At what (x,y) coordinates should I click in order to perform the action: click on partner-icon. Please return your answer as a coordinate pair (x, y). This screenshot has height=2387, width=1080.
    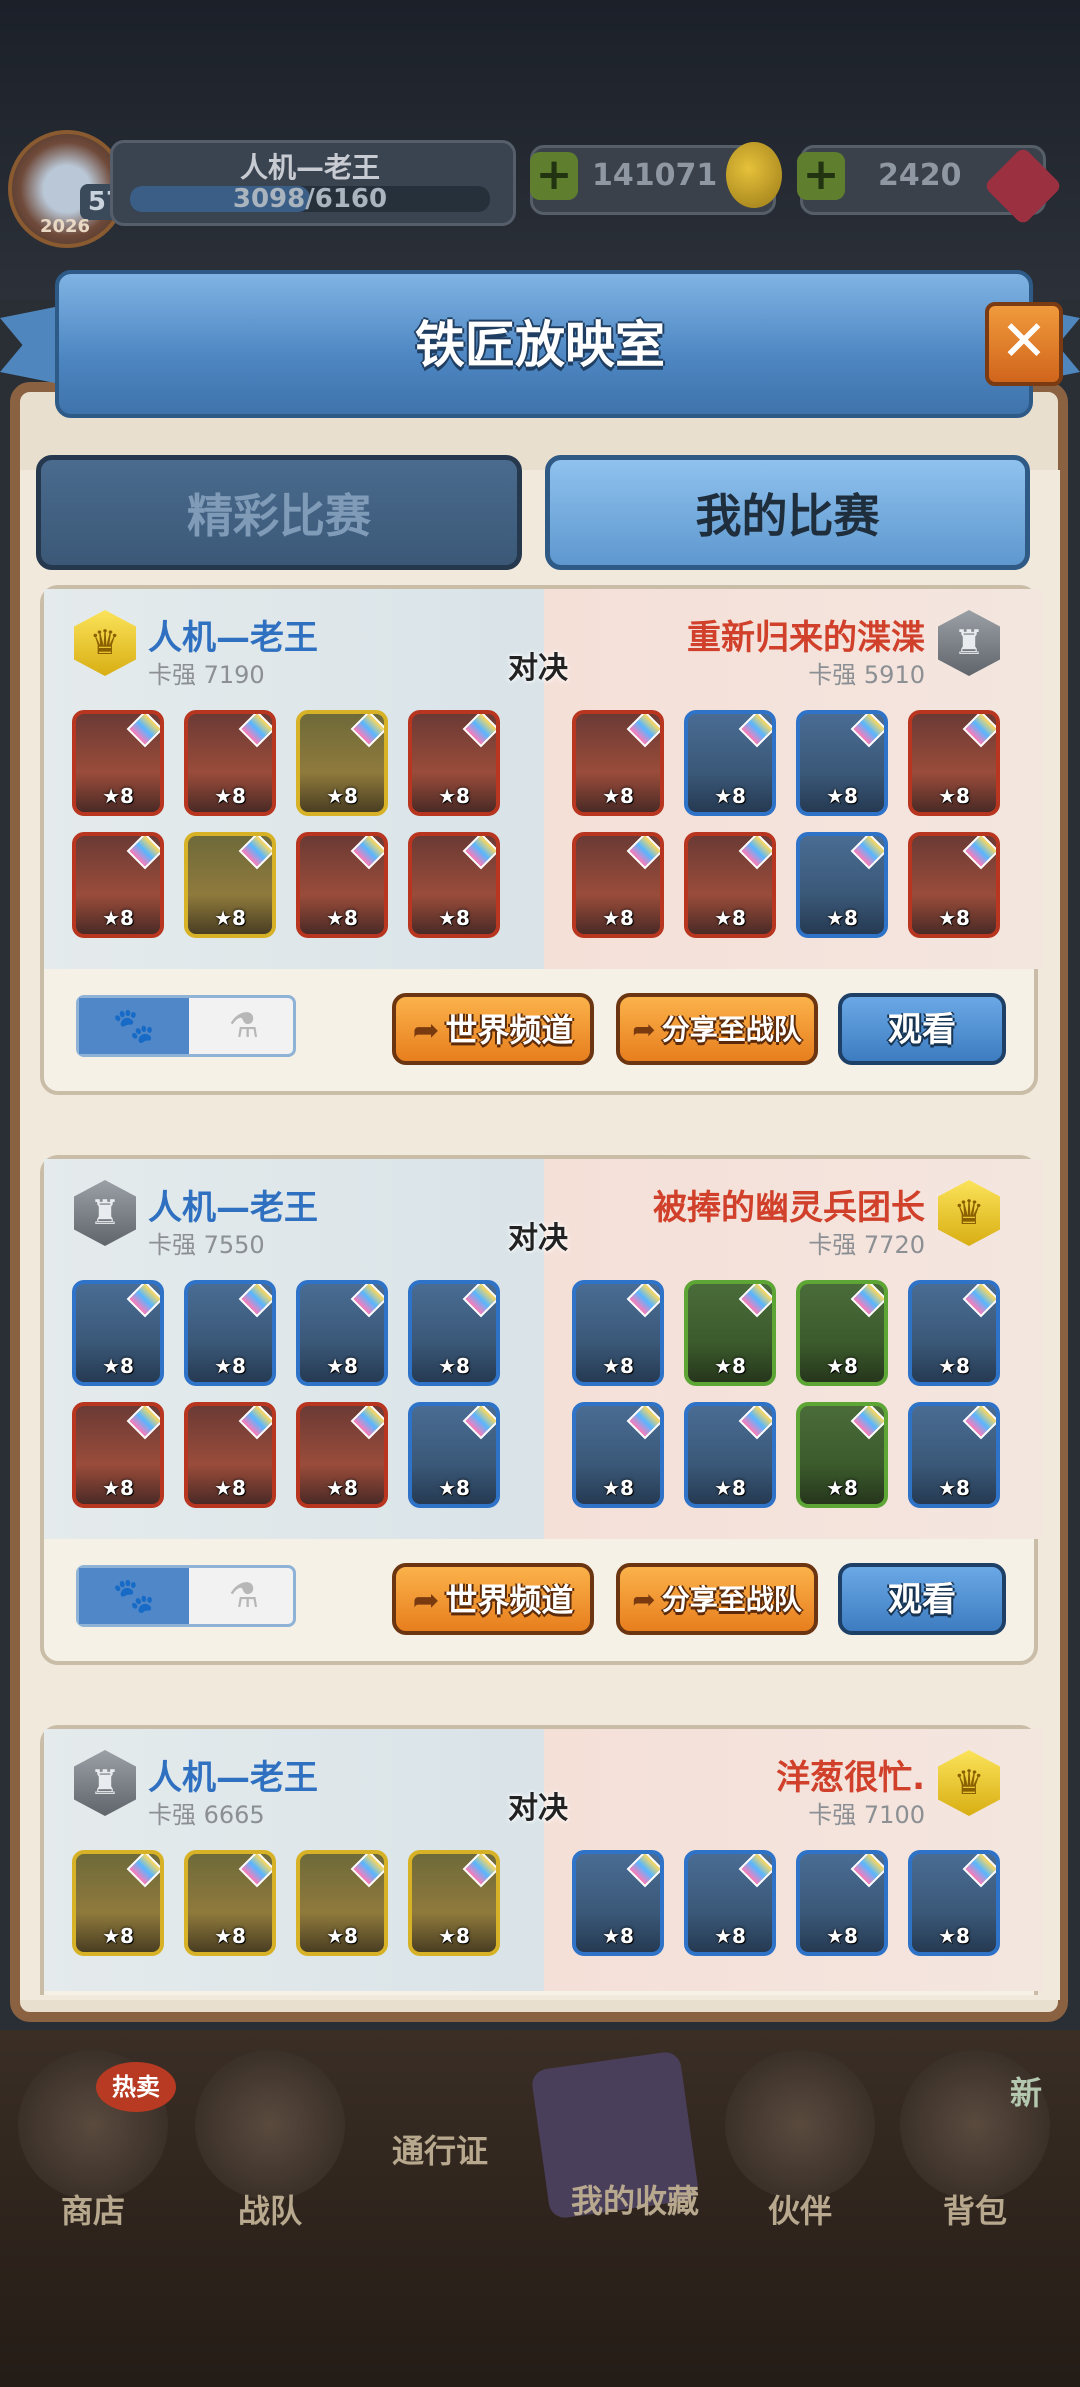
    Looking at the image, I should click on (800, 2125).